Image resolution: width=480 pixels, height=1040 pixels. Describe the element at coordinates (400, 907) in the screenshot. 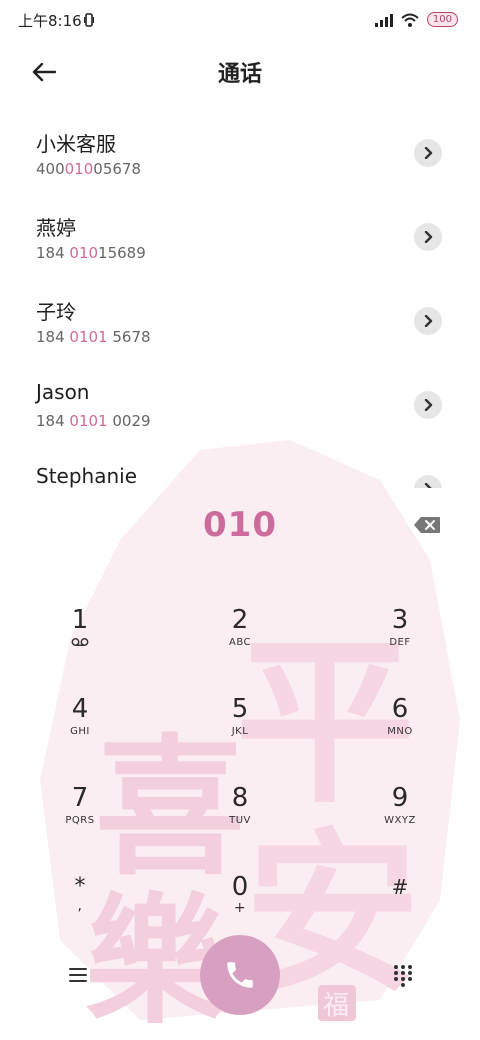

I see `key-hash: #` at that location.